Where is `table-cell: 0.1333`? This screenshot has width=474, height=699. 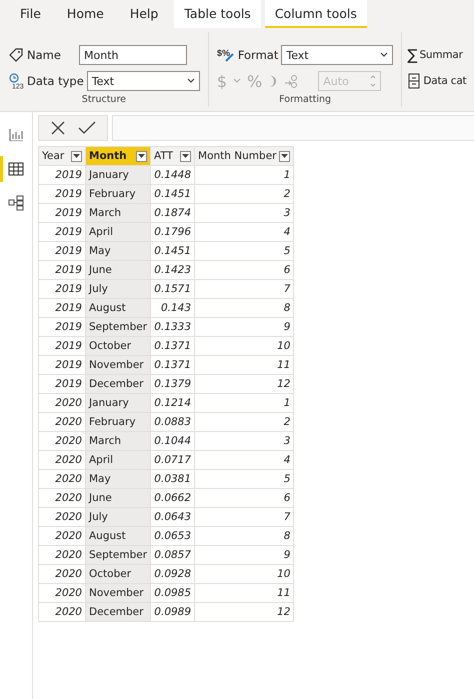 table-cell: 0.1333 is located at coordinates (172, 327).